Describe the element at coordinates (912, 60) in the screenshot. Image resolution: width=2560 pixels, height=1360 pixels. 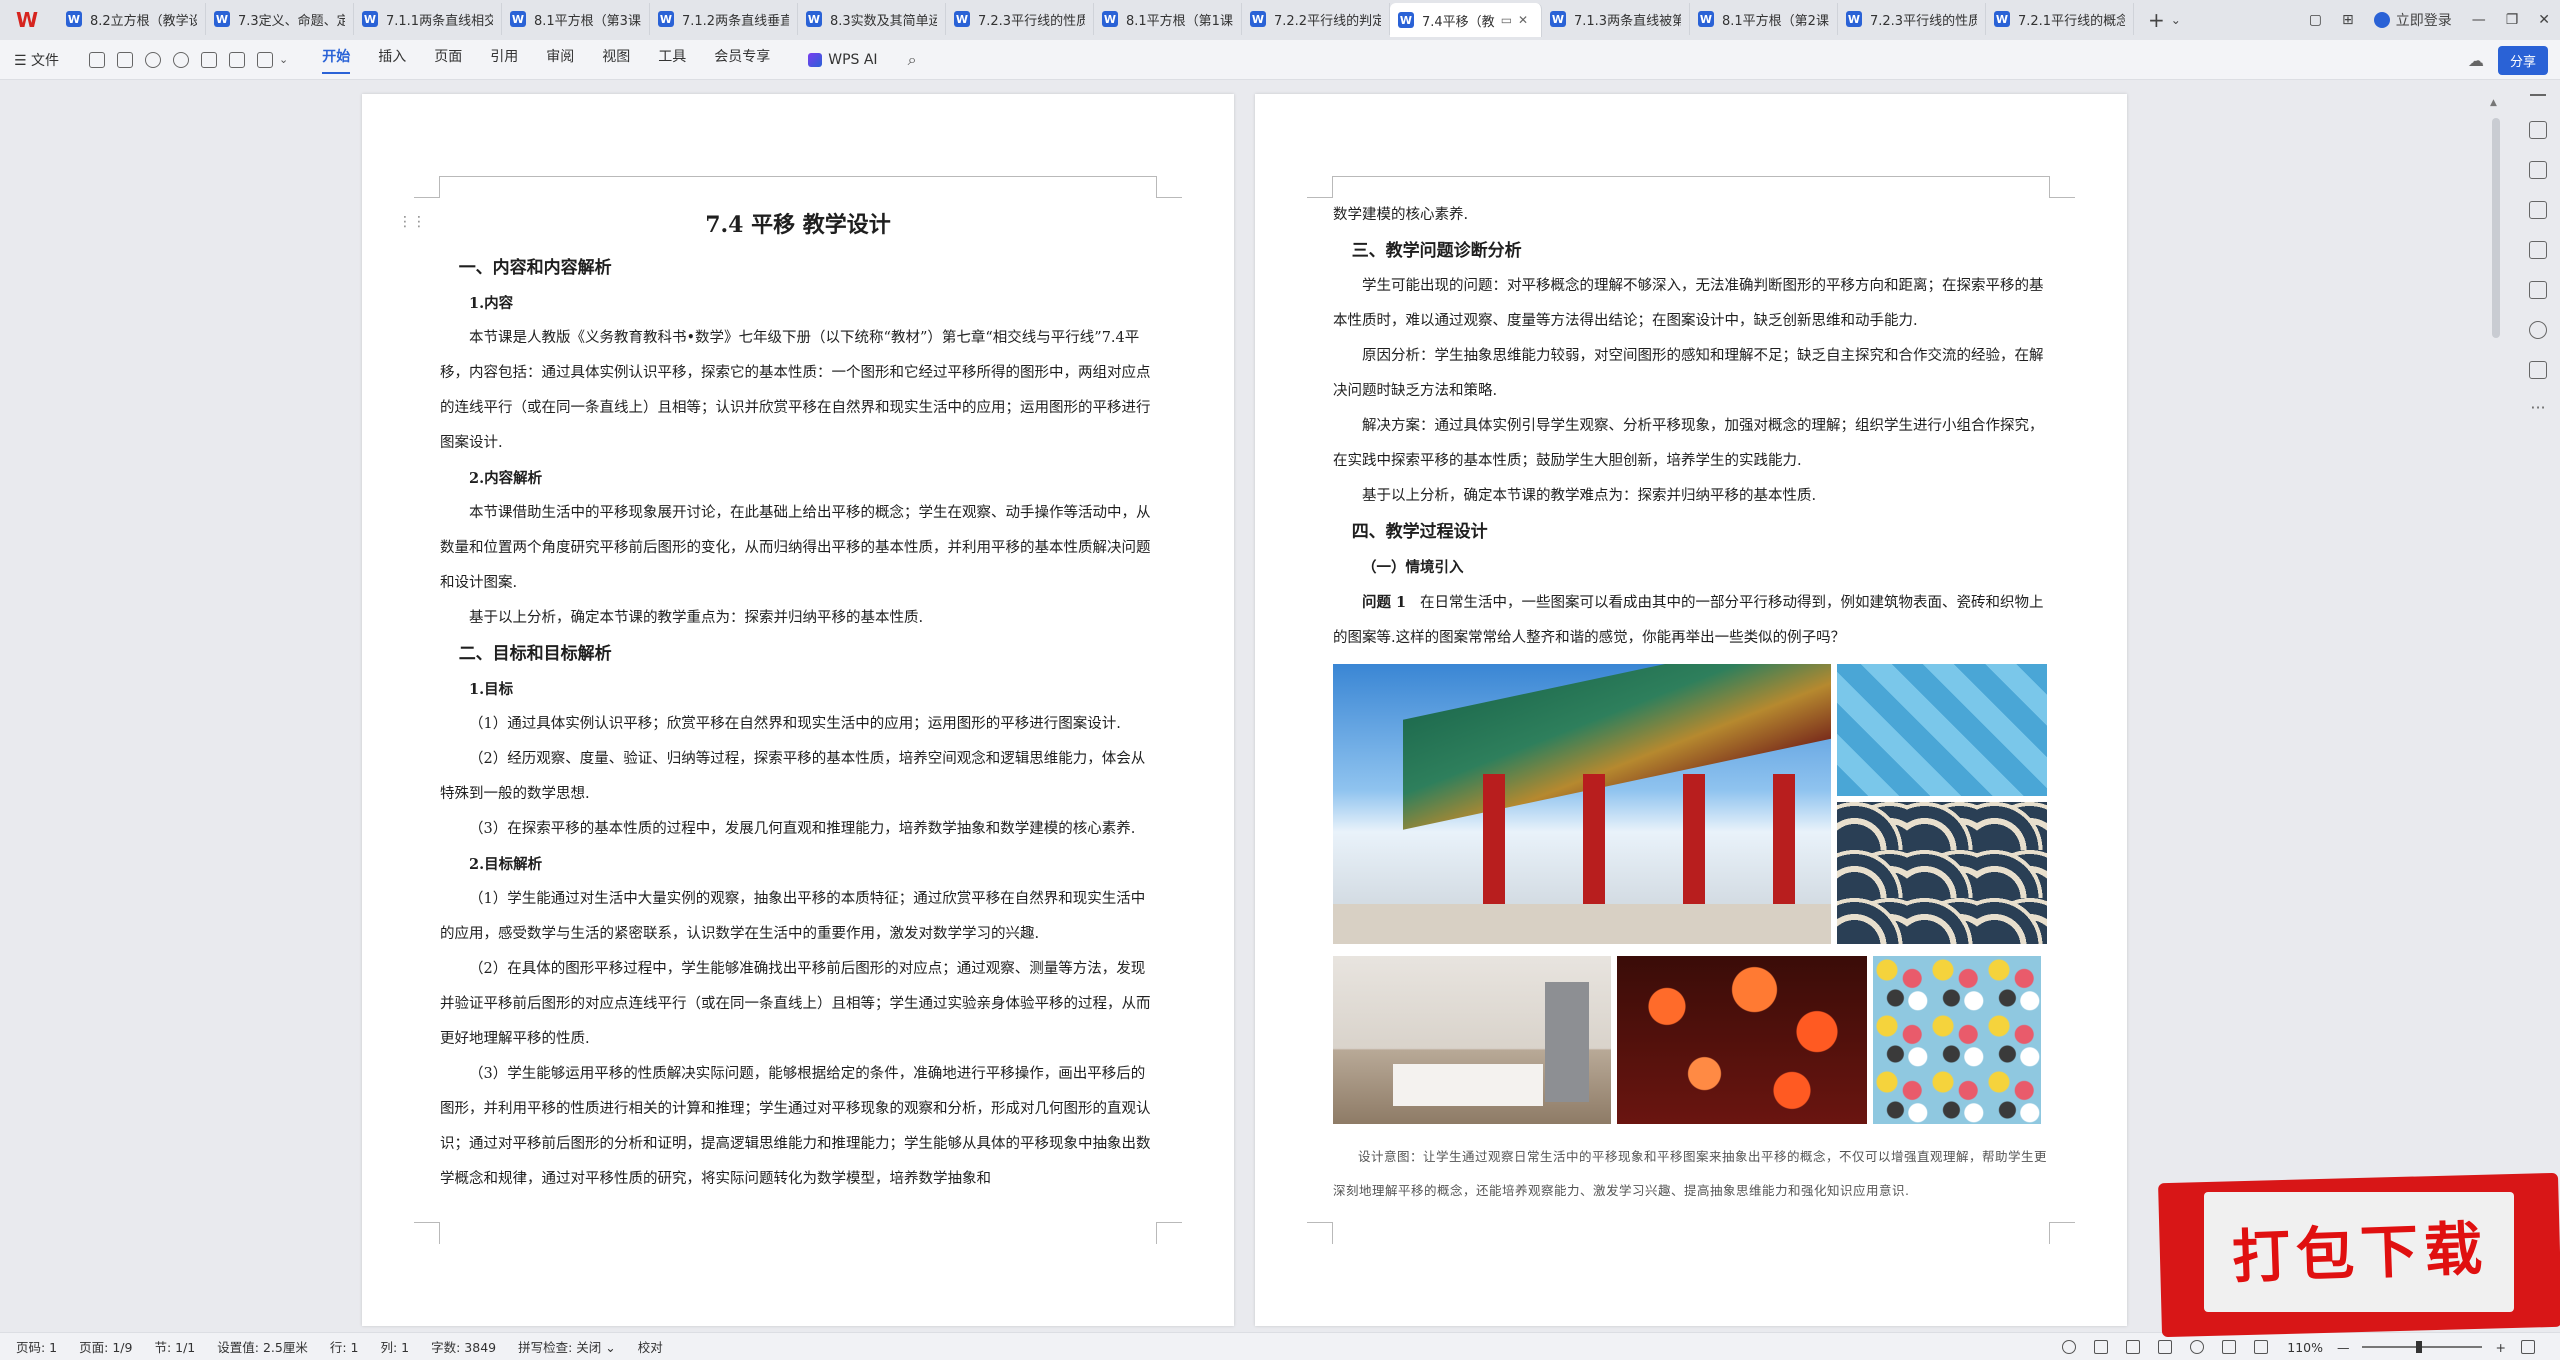
I see `search-icon: ⌕` at that location.